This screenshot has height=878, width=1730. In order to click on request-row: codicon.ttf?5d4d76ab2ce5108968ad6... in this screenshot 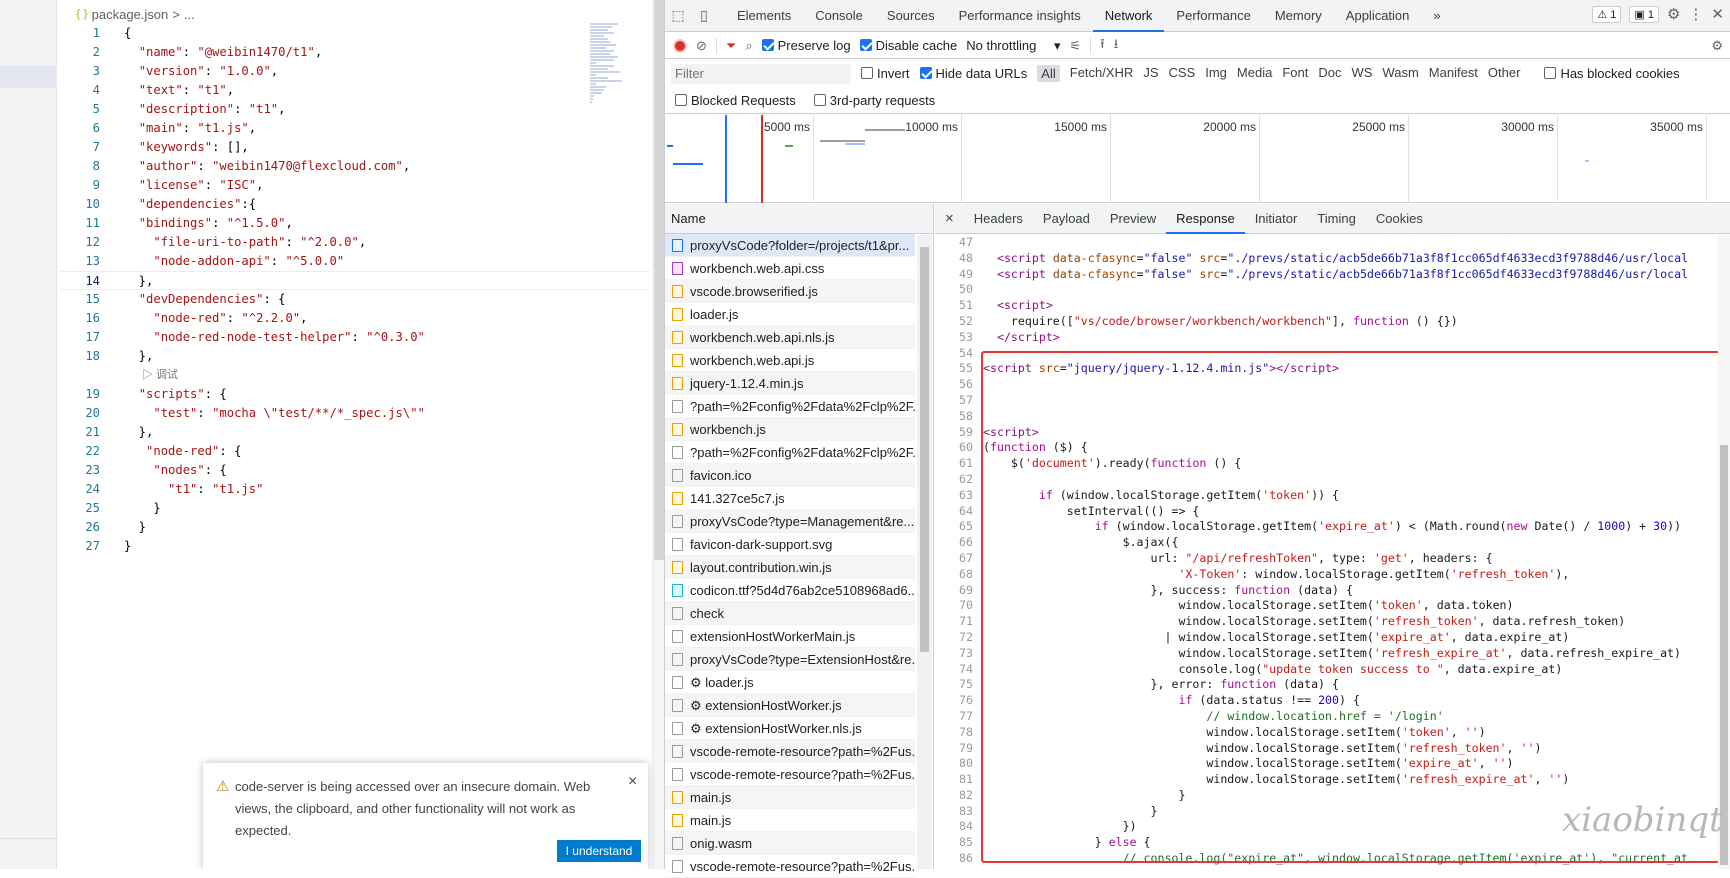, I will do `click(790, 590)`.